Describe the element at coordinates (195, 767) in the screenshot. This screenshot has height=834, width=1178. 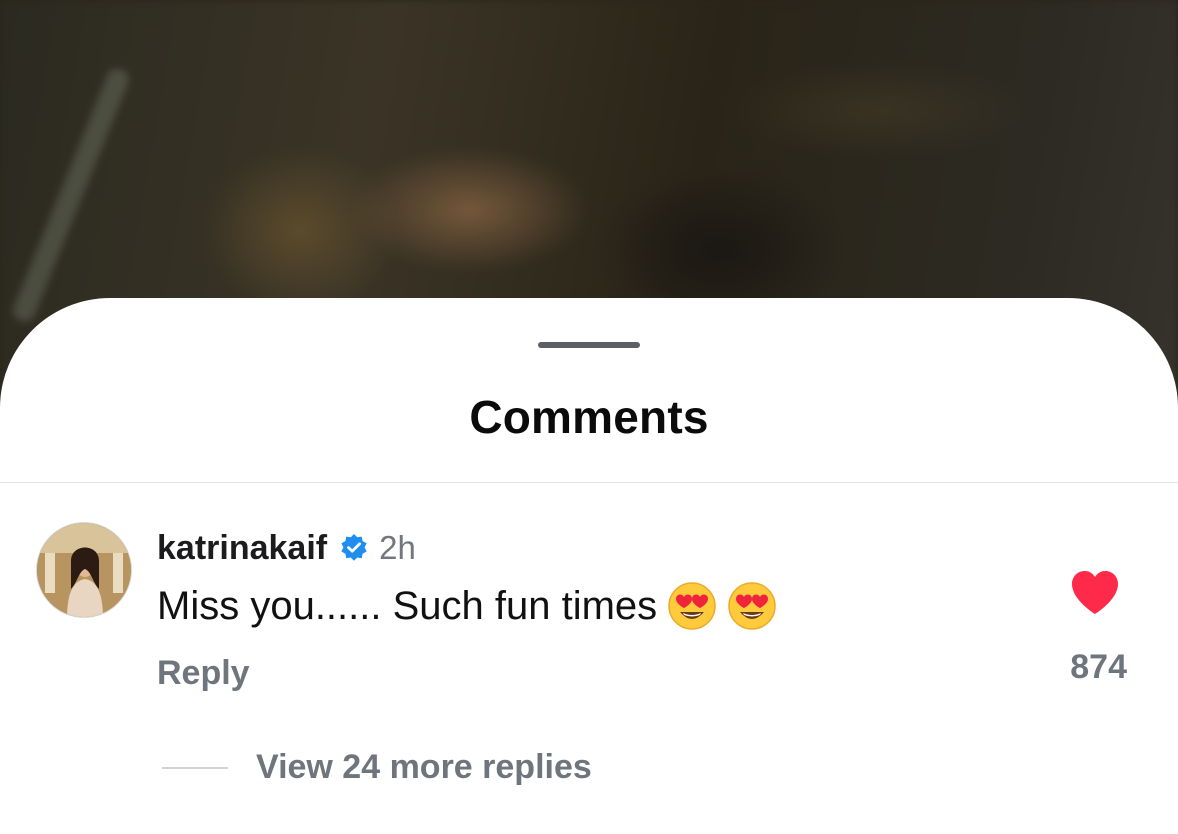
I see `replies-indent-line` at that location.